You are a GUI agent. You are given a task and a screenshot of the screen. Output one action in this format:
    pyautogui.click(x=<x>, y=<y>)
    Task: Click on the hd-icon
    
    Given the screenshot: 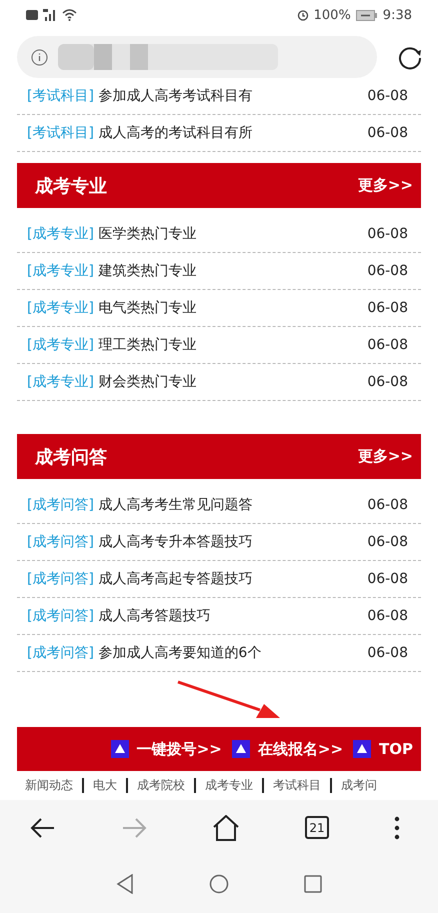 What is the action you would take?
    pyautogui.click(x=32, y=15)
    